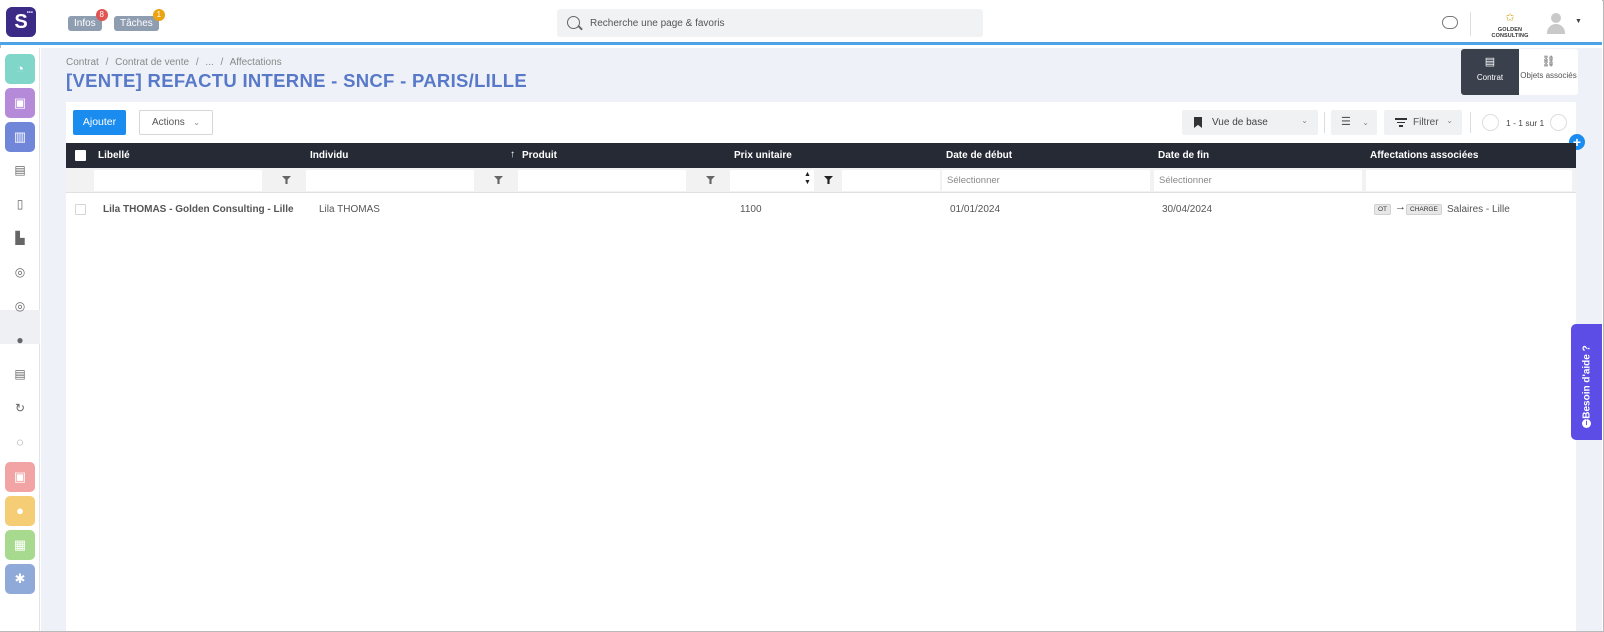  Describe the element at coordinates (780, 23) in the screenshot. I see `search-input` at that location.